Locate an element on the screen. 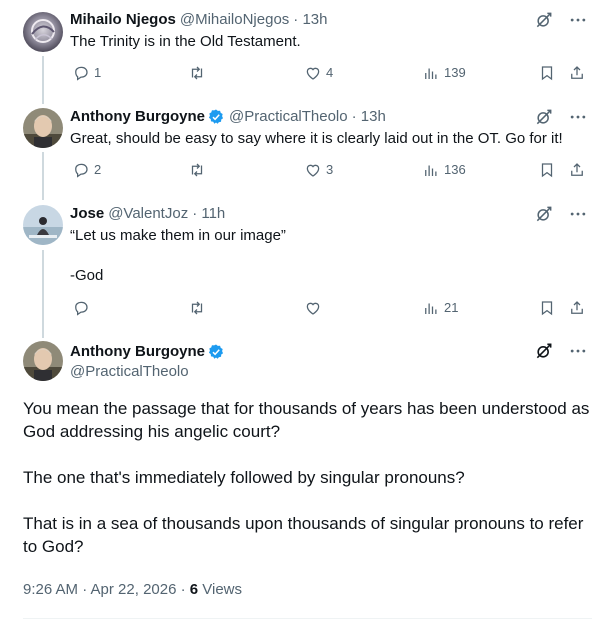 Image resolution: width=612 pixels, height=624 pixels. author-name: Jose is located at coordinates (87, 214).